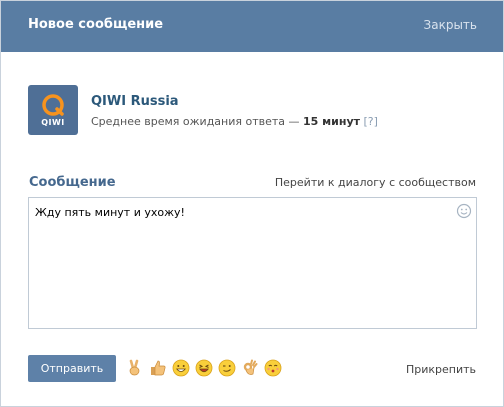  What do you see at coordinates (72, 368) in the screenshot?
I see `send-button: Отправить` at bounding box center [72, 368].